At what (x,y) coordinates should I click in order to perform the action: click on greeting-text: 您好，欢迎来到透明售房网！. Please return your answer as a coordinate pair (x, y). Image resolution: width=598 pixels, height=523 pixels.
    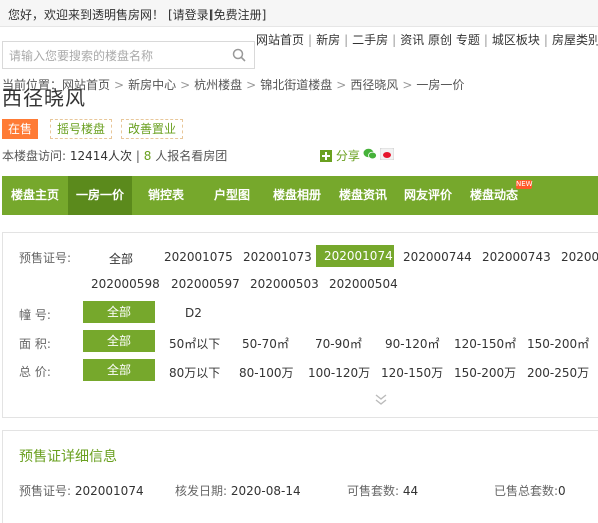
    Looking at the image, I should click on (86, 15).